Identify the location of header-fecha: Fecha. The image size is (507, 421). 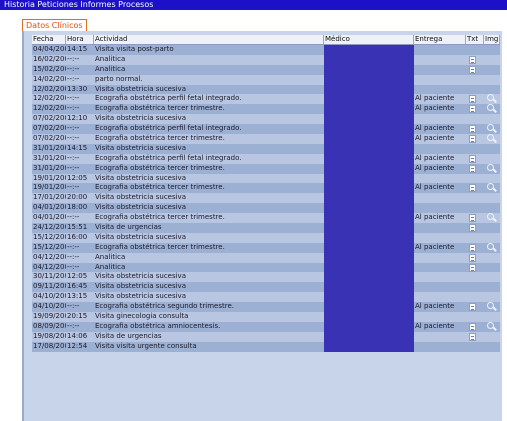
(49, 39).